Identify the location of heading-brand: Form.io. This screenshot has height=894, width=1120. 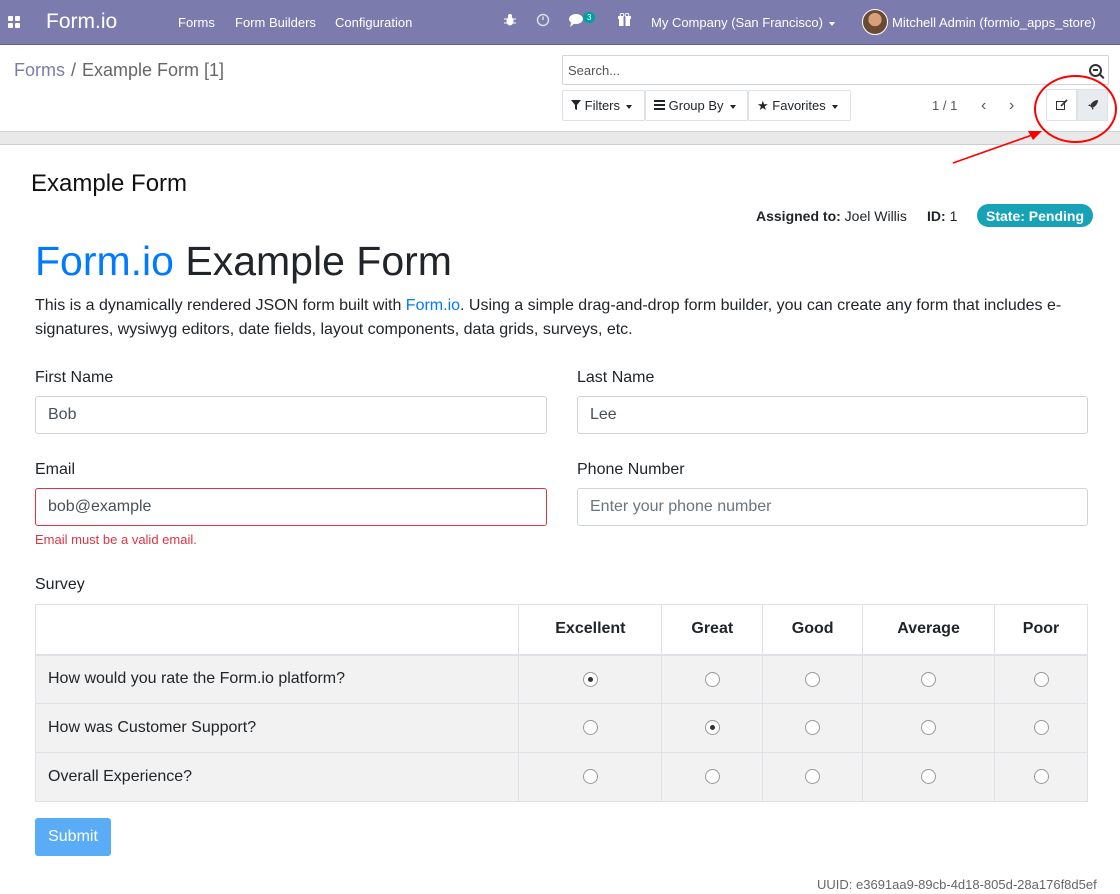
(104, 261).